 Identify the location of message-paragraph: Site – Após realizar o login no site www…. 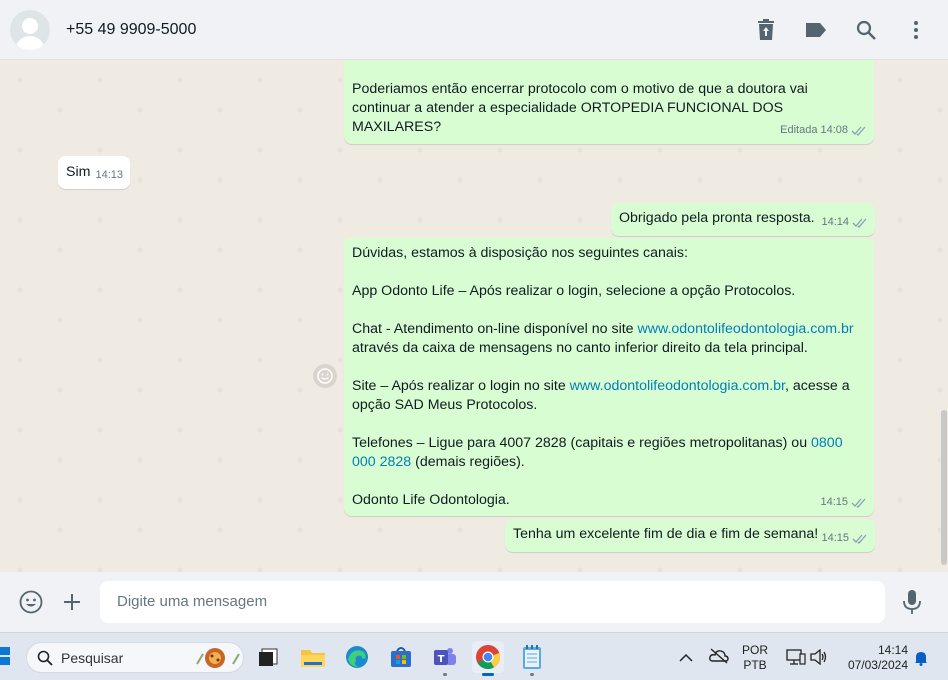
(601, 395).